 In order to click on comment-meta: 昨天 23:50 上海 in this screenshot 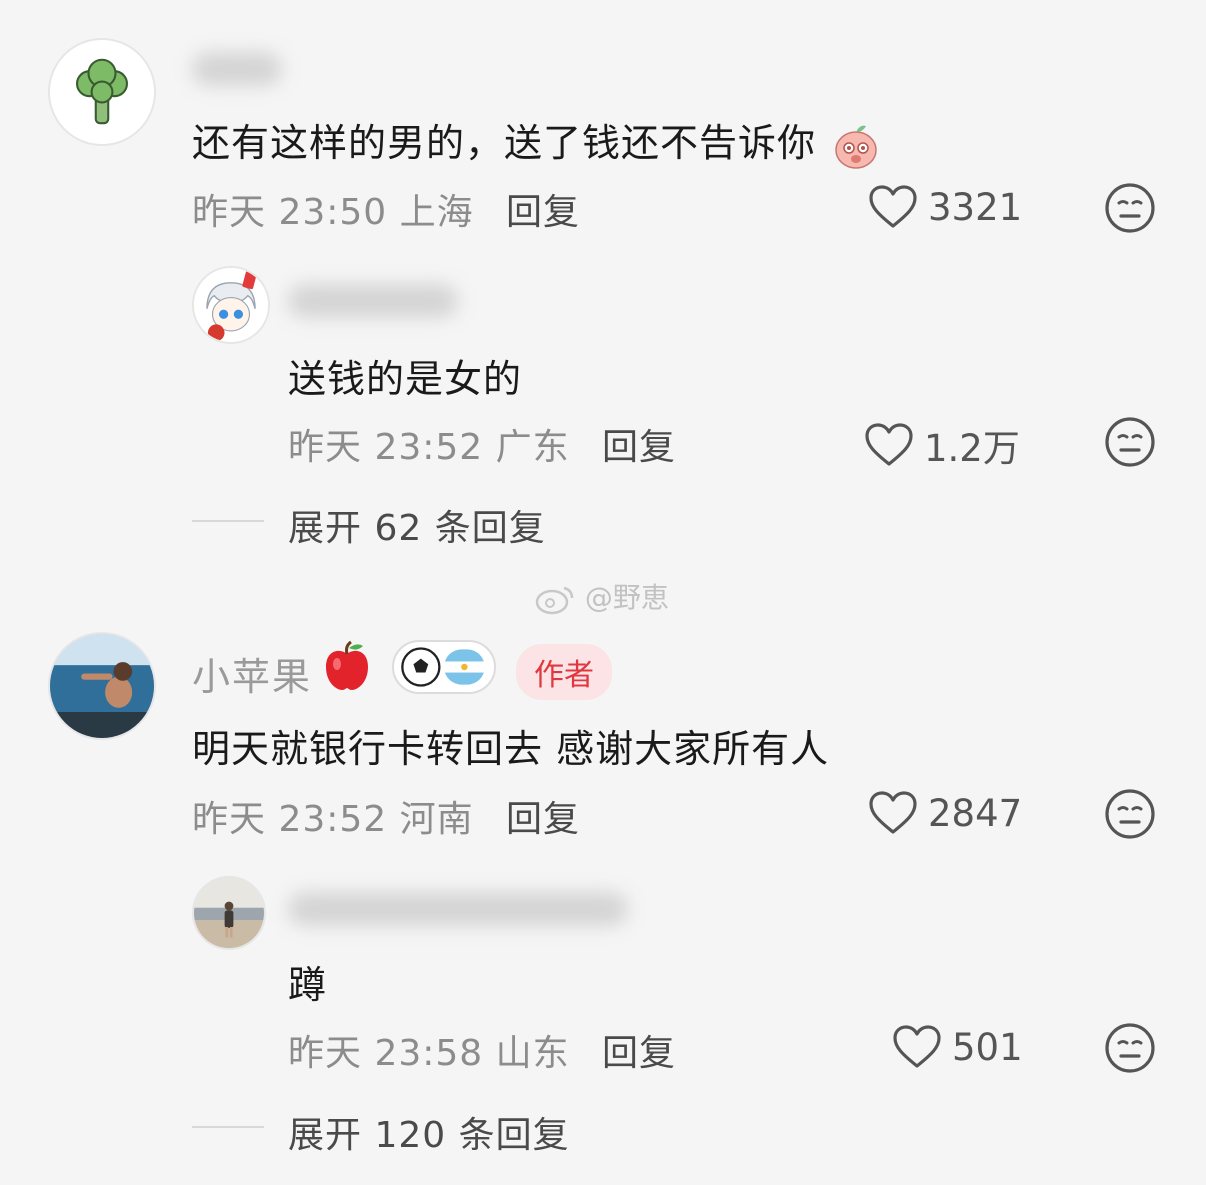, I will do `click(333, 212)`.